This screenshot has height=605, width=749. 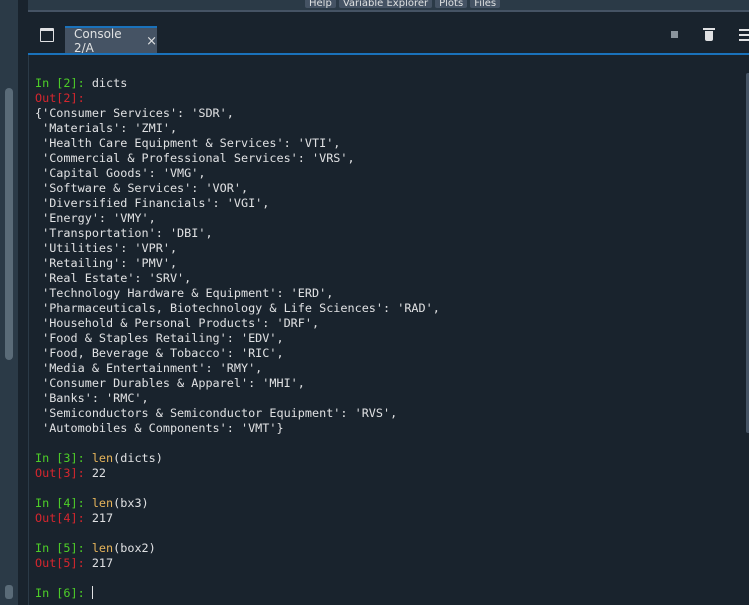 What do you see at coordinates (451, 4) in the screenshot?
I see `tab-plots: Plots` at bounding box center [451, 4].